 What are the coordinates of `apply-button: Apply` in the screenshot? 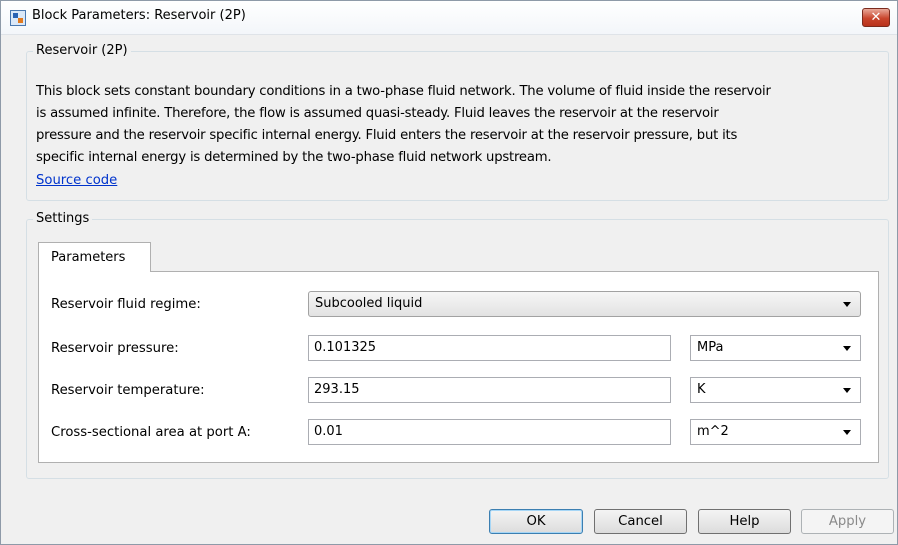 It's located at (847, 521).